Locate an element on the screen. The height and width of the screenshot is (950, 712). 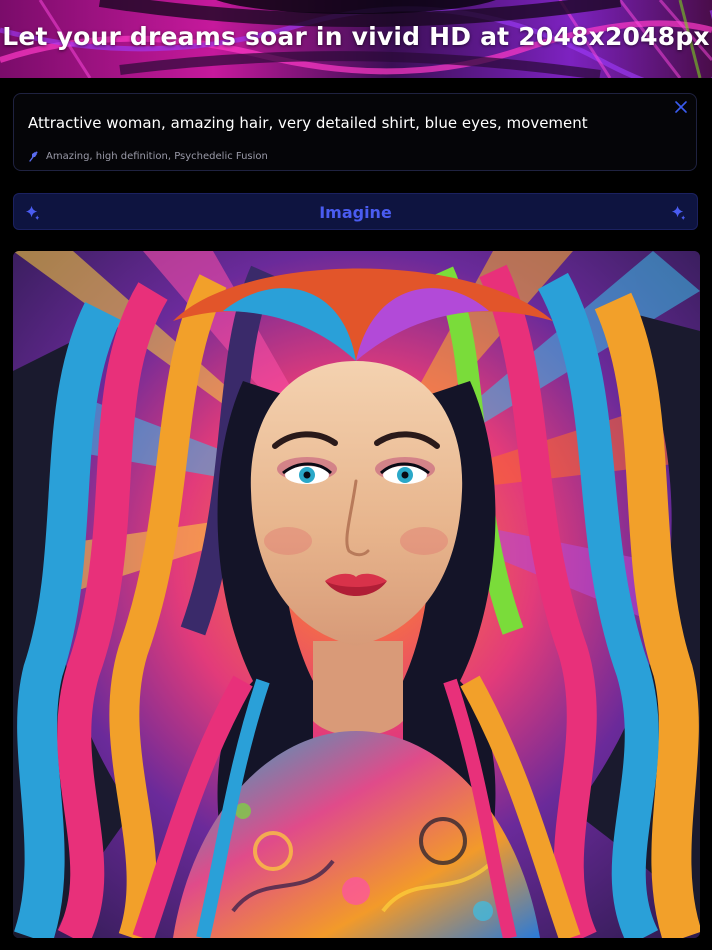
pin-icon is located at coordinates (33, 156).